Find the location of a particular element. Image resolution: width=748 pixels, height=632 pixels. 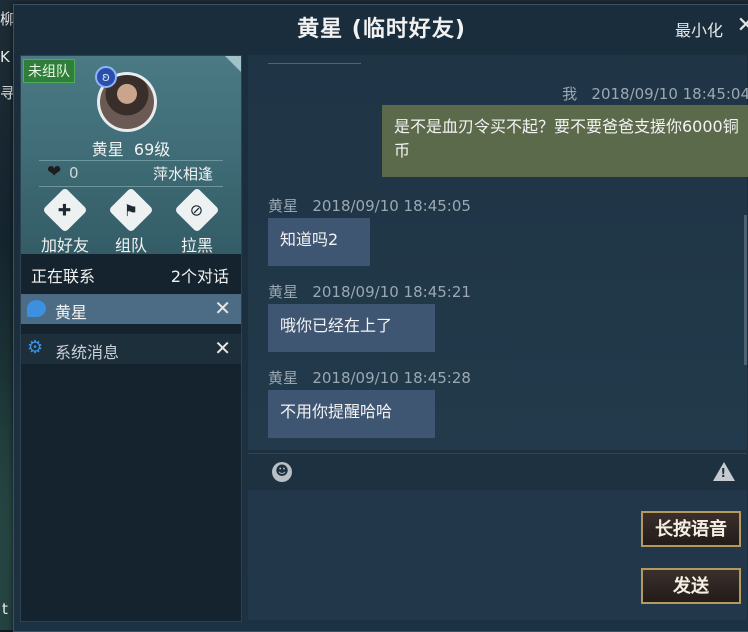

card-corner-decoration is located at coordinates (233, 64).